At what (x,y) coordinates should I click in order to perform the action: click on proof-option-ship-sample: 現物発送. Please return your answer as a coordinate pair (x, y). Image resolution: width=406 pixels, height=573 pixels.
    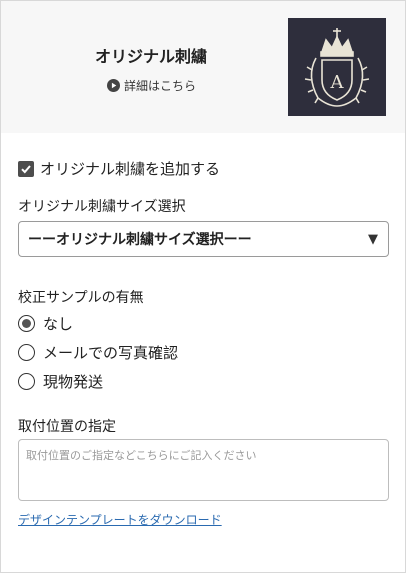
    Looking at the image, I should click on (60, 381).